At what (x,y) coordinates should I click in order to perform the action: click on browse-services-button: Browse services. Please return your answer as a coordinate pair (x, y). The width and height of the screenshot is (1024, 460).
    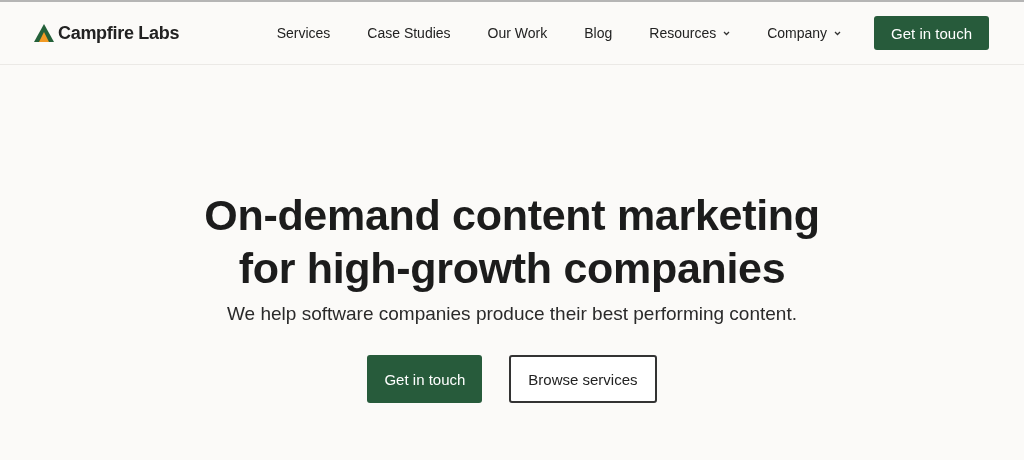
    Looking at the image, I should click on (583, 379).